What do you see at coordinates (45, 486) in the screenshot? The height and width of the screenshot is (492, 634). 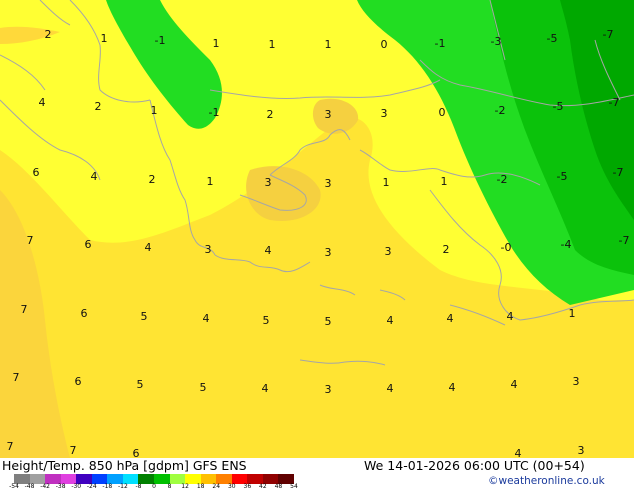 I see `colorbar-tick-label: -42` at bounding box center [45, 486].